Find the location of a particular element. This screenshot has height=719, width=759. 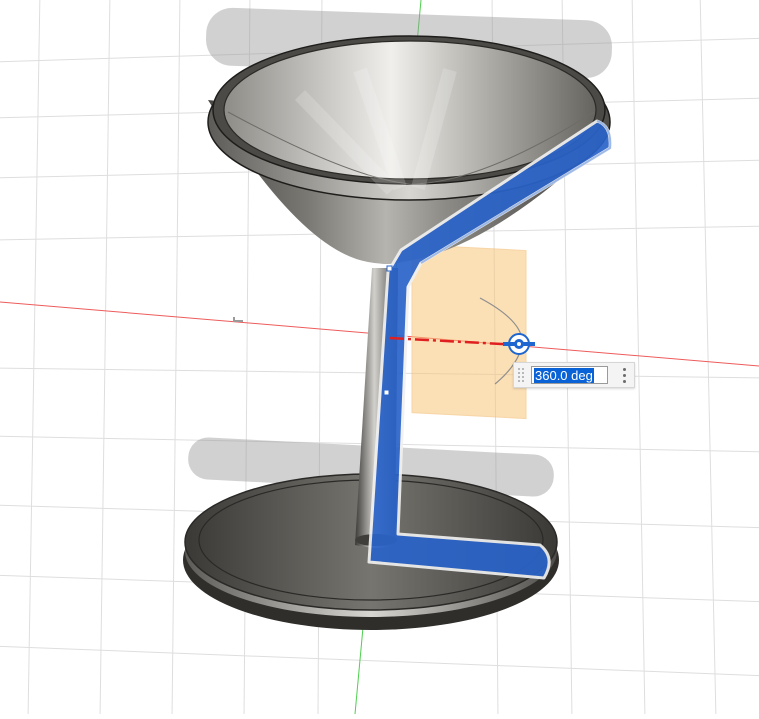

more-vertical-icon is located at coordinates (624, 375).